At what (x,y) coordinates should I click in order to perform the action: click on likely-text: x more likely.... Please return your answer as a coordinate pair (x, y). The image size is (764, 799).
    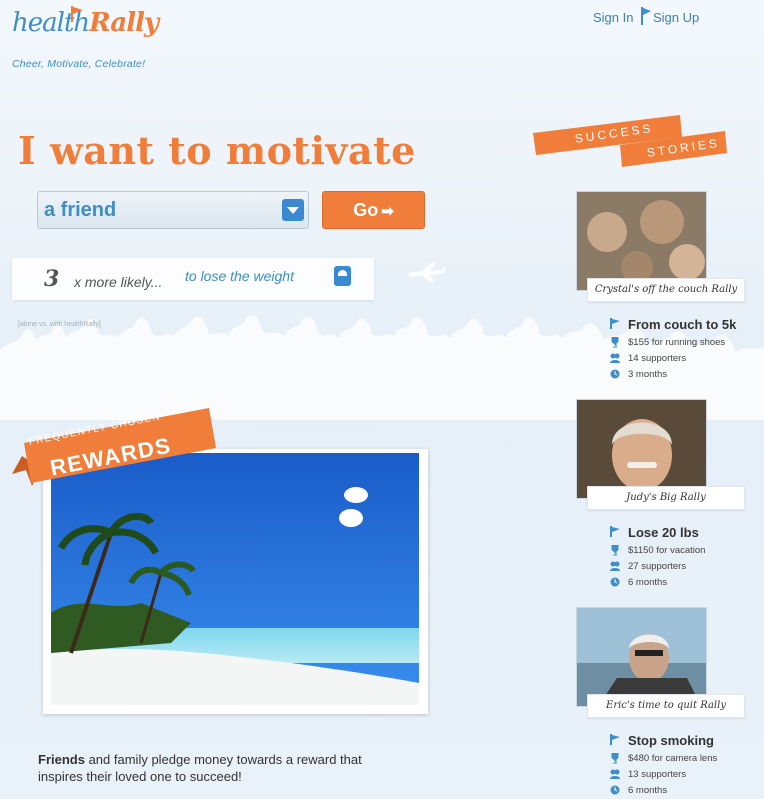
    Looking at the image, I should click on (118, 282).